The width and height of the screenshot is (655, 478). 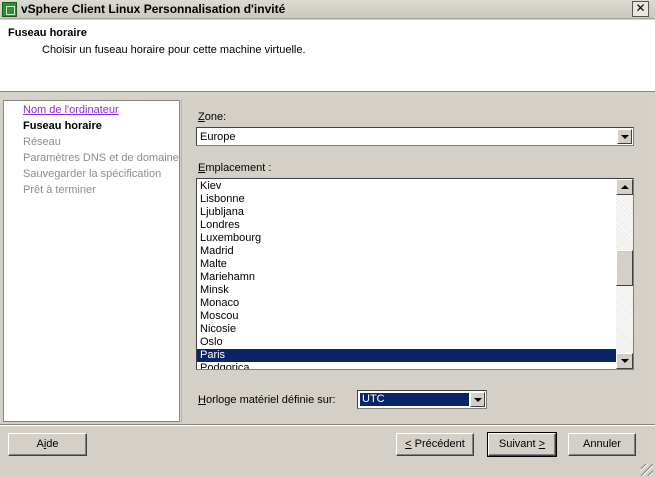 I want to click on nav-item-save-spec: Sauvegarder la spécification, so click(x=92, y=174).